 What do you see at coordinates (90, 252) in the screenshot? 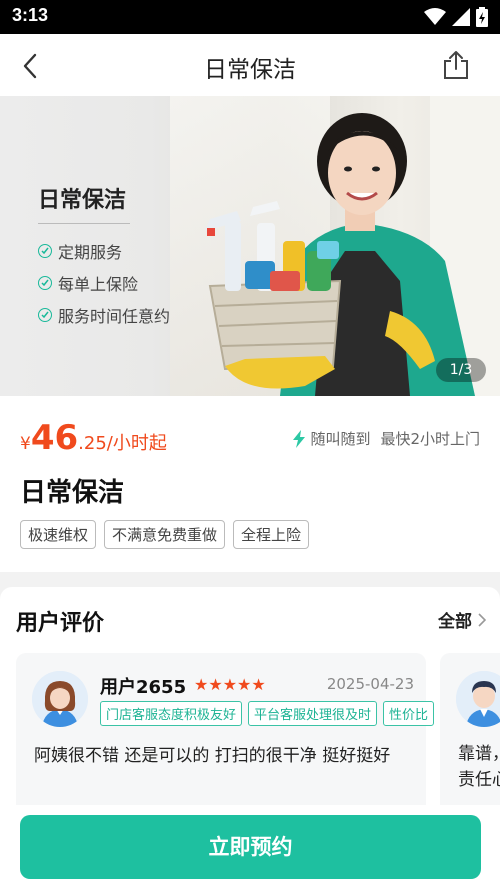
I see `banner-feature-label: 定期服务` at bounding box center [90, 252].